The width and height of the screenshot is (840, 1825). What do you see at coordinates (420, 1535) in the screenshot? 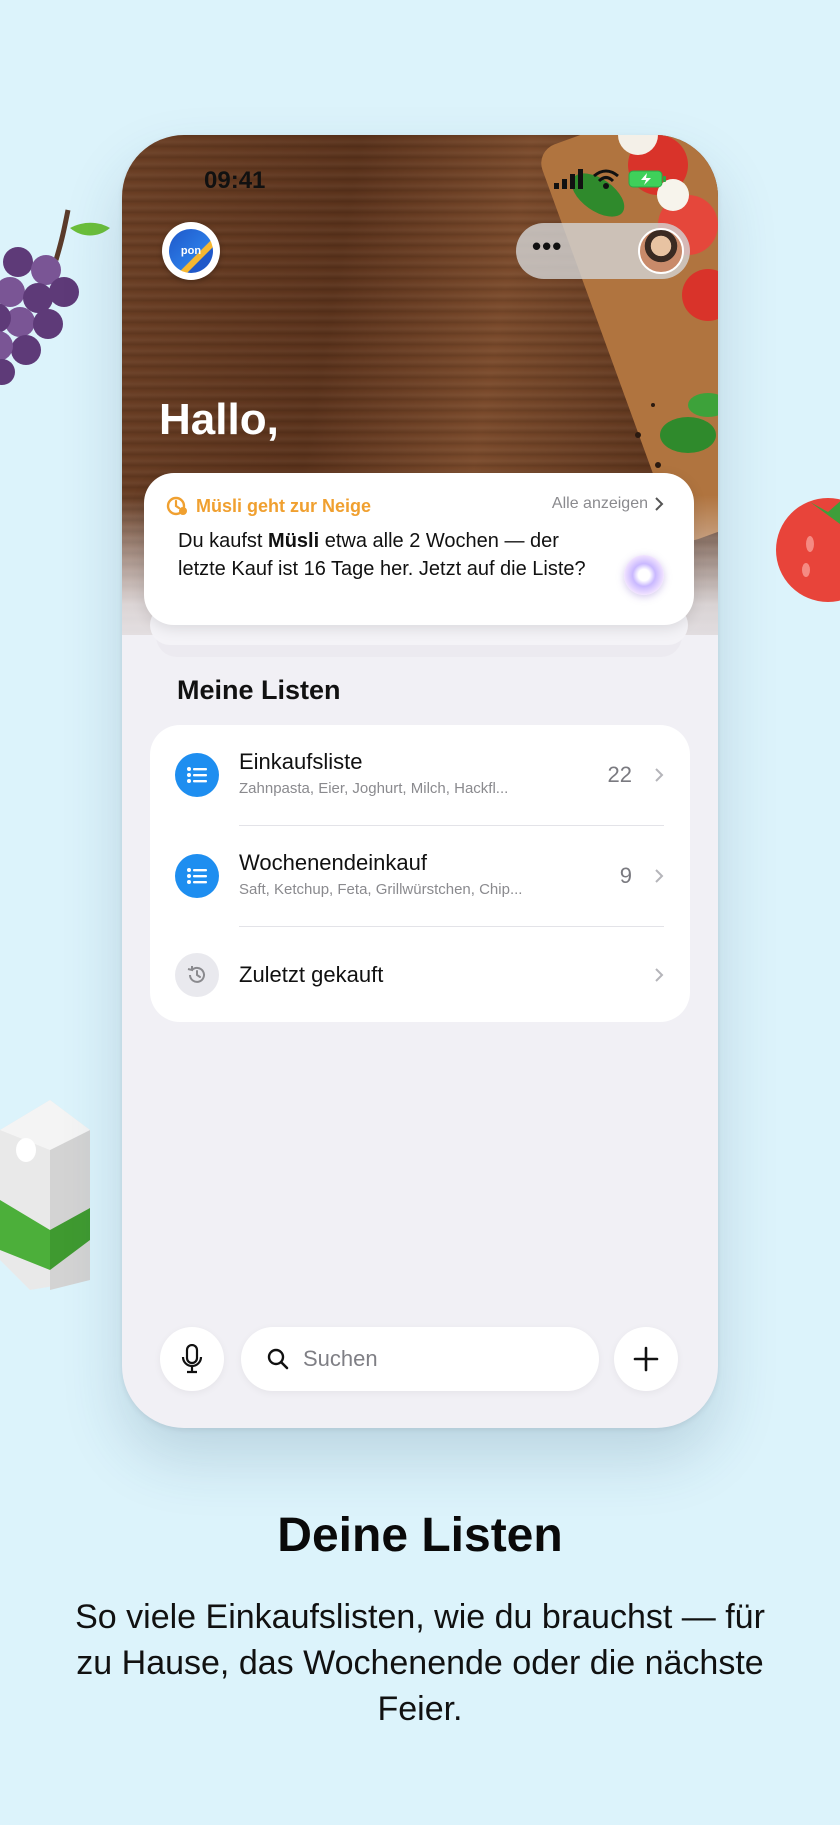
I see `marketing-headline: Deine Listen` at bounding box center [420, 1535].